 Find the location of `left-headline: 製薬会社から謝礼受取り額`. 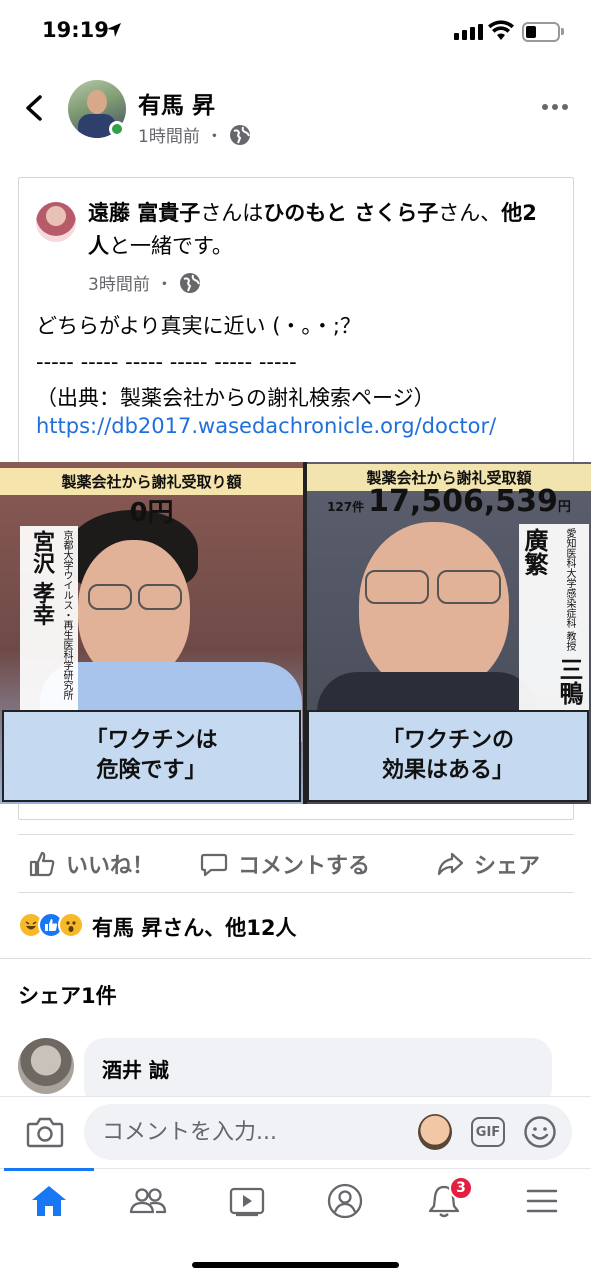

left-headline: 製薬会社から謝礼受取り額 is located at coordinates (151, 481).